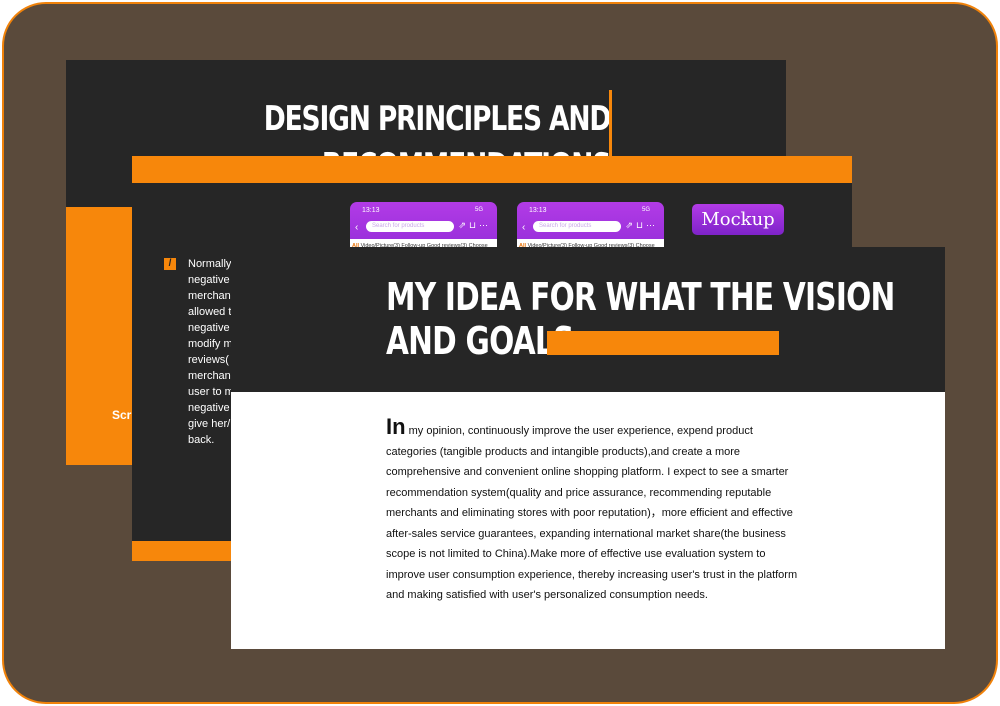 The image size is (1000, 706). I want to click on slide2-top-bar, so click(492, 169).